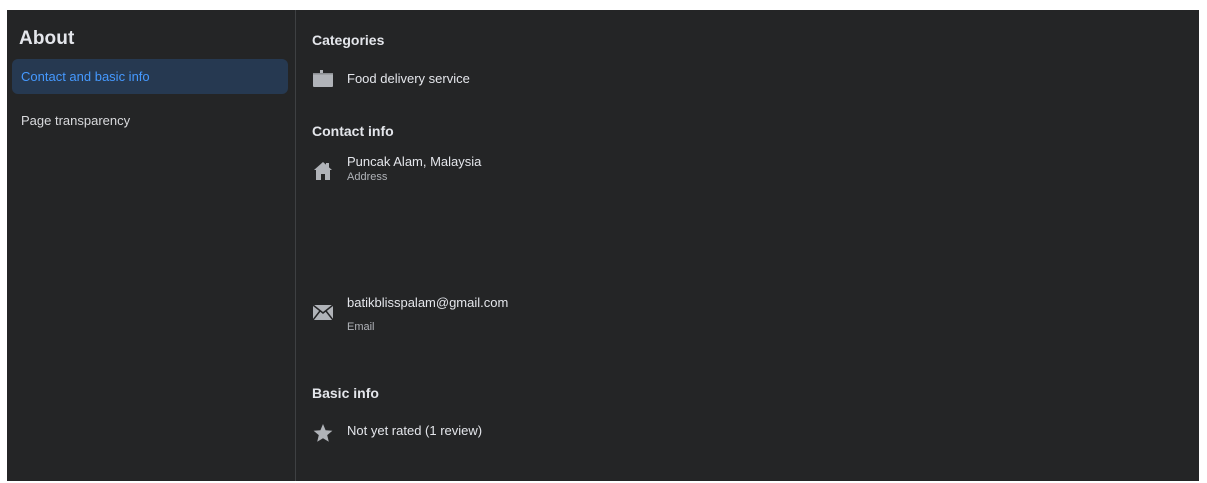 Image resolution: width=1207 pixels, height=483 pixels. What do you see at coordinates (150, 120) in the screenshot?
I see `sidebar-item-page-transparency: Page transparency` at bounding box center [150, 120].